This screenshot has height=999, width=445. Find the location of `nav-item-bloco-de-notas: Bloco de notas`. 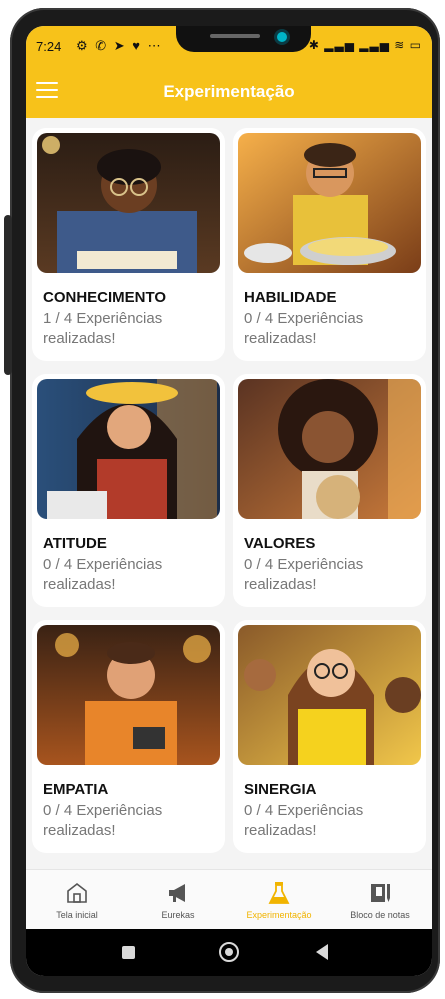

nav-item-bloco-de-notas: Bloco de notas is located at coordinates (380, 900).